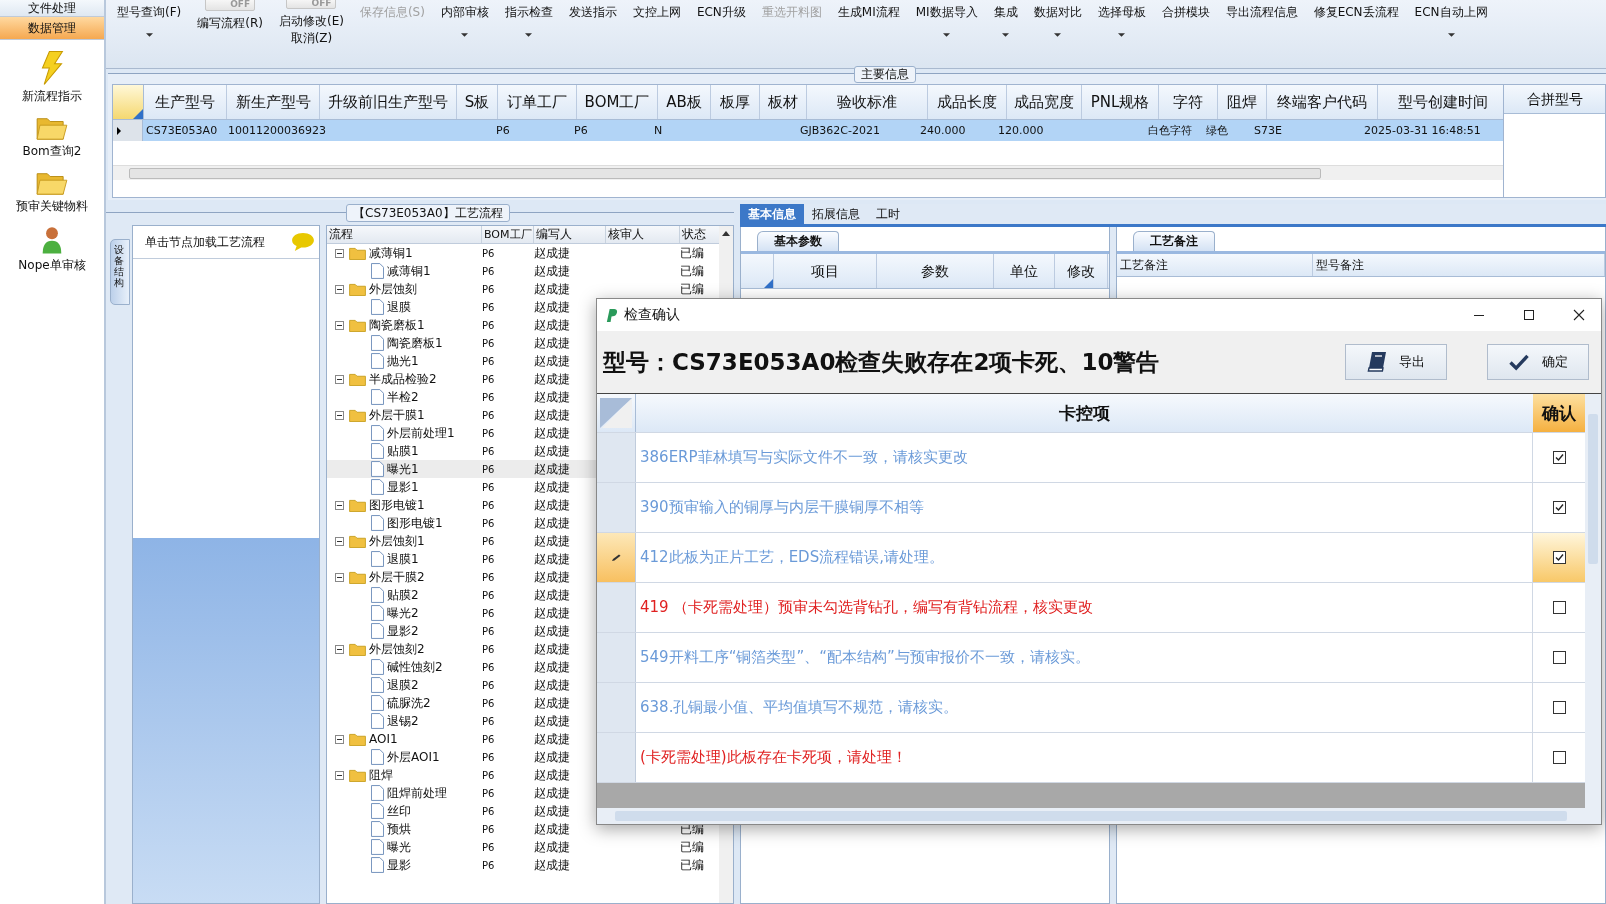 Image resolution: width=1606 pixels, height=904 pixels. What do you see at coordinates (311, 28) in the screenshot?
I see `toolbar-button: 启动修改(E) 取消(Z)` at bounding box center [311, 28].